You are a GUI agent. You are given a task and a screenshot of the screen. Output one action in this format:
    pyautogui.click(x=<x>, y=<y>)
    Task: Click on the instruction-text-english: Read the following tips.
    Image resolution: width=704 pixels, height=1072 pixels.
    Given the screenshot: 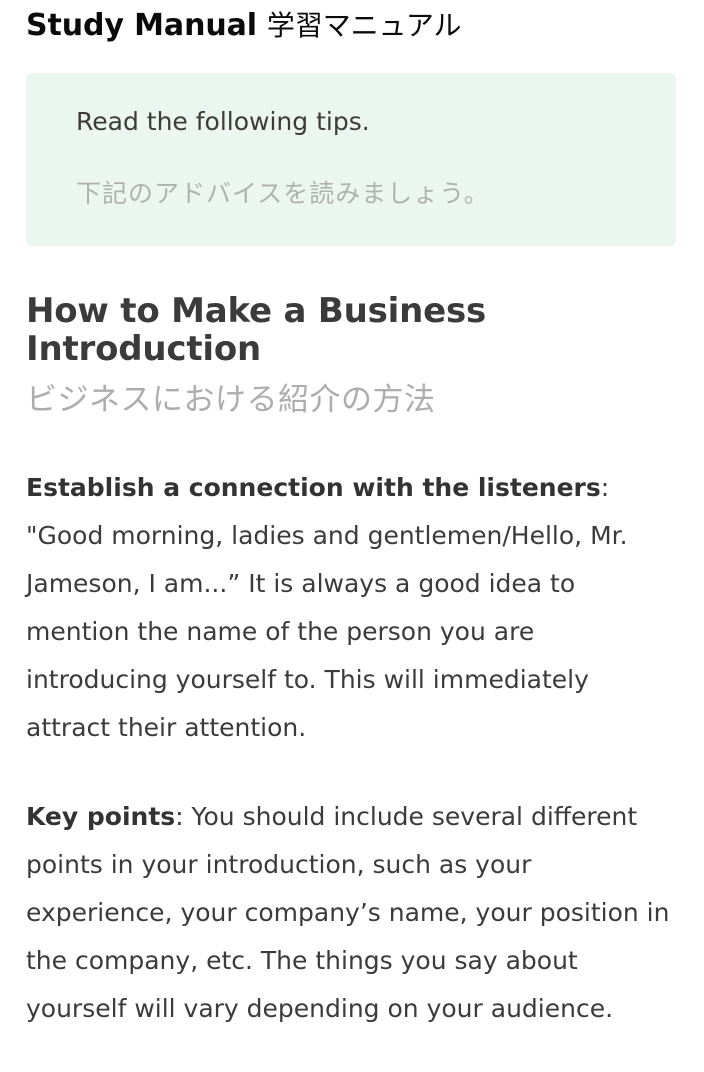 What is the action you would take?
    pyautogui.click(x=223, y=121)
    